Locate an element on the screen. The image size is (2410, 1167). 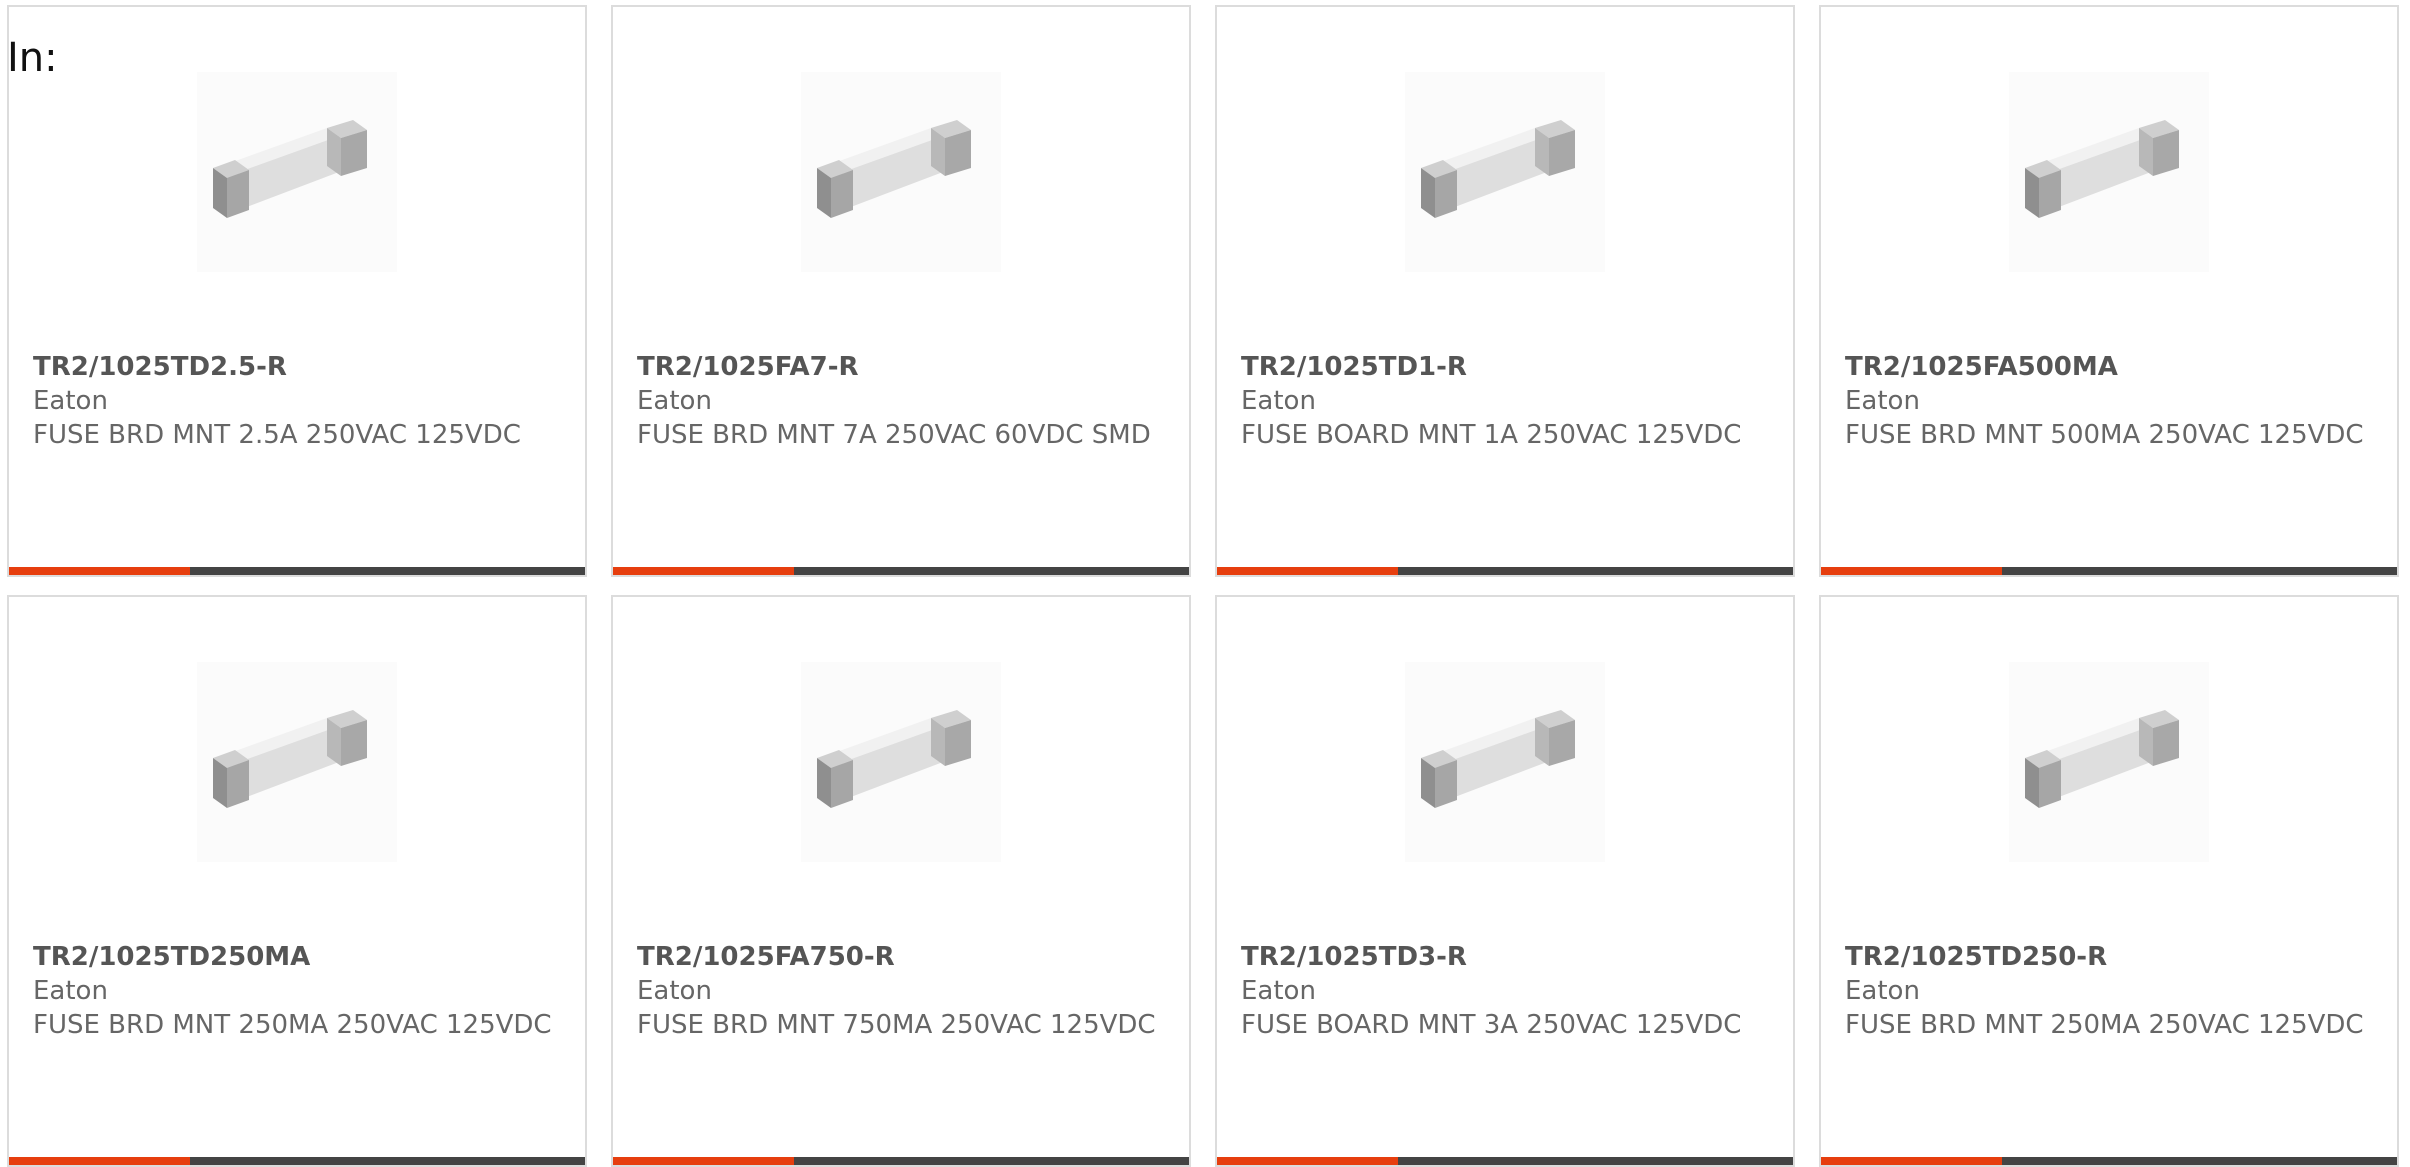
part-number-link: TR2/1025TD2.5-R is located at coordinates (299, 367).